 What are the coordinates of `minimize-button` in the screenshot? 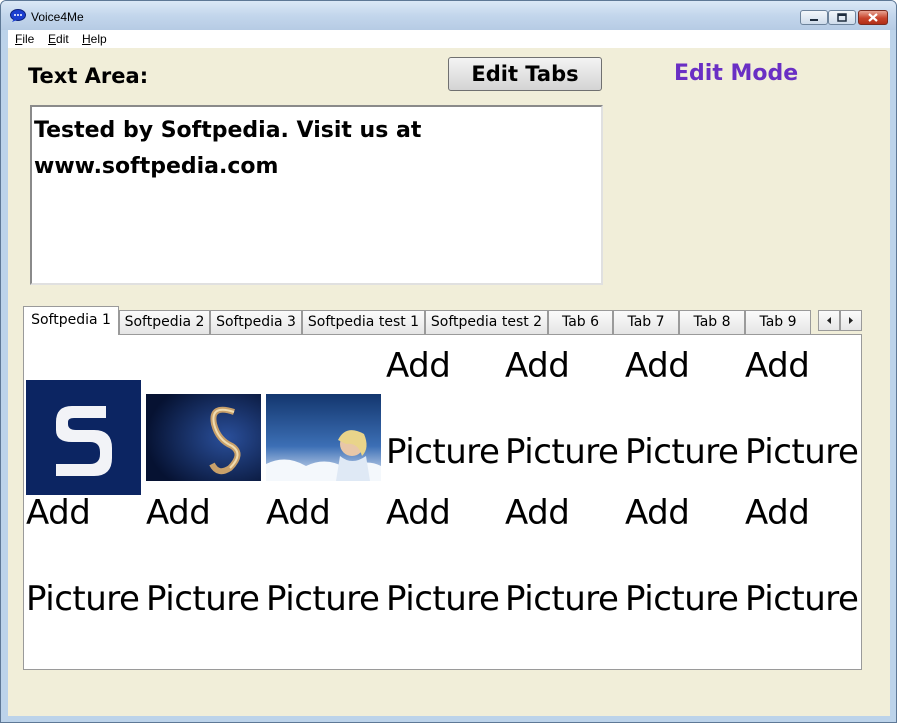 It's located at (814, 17).